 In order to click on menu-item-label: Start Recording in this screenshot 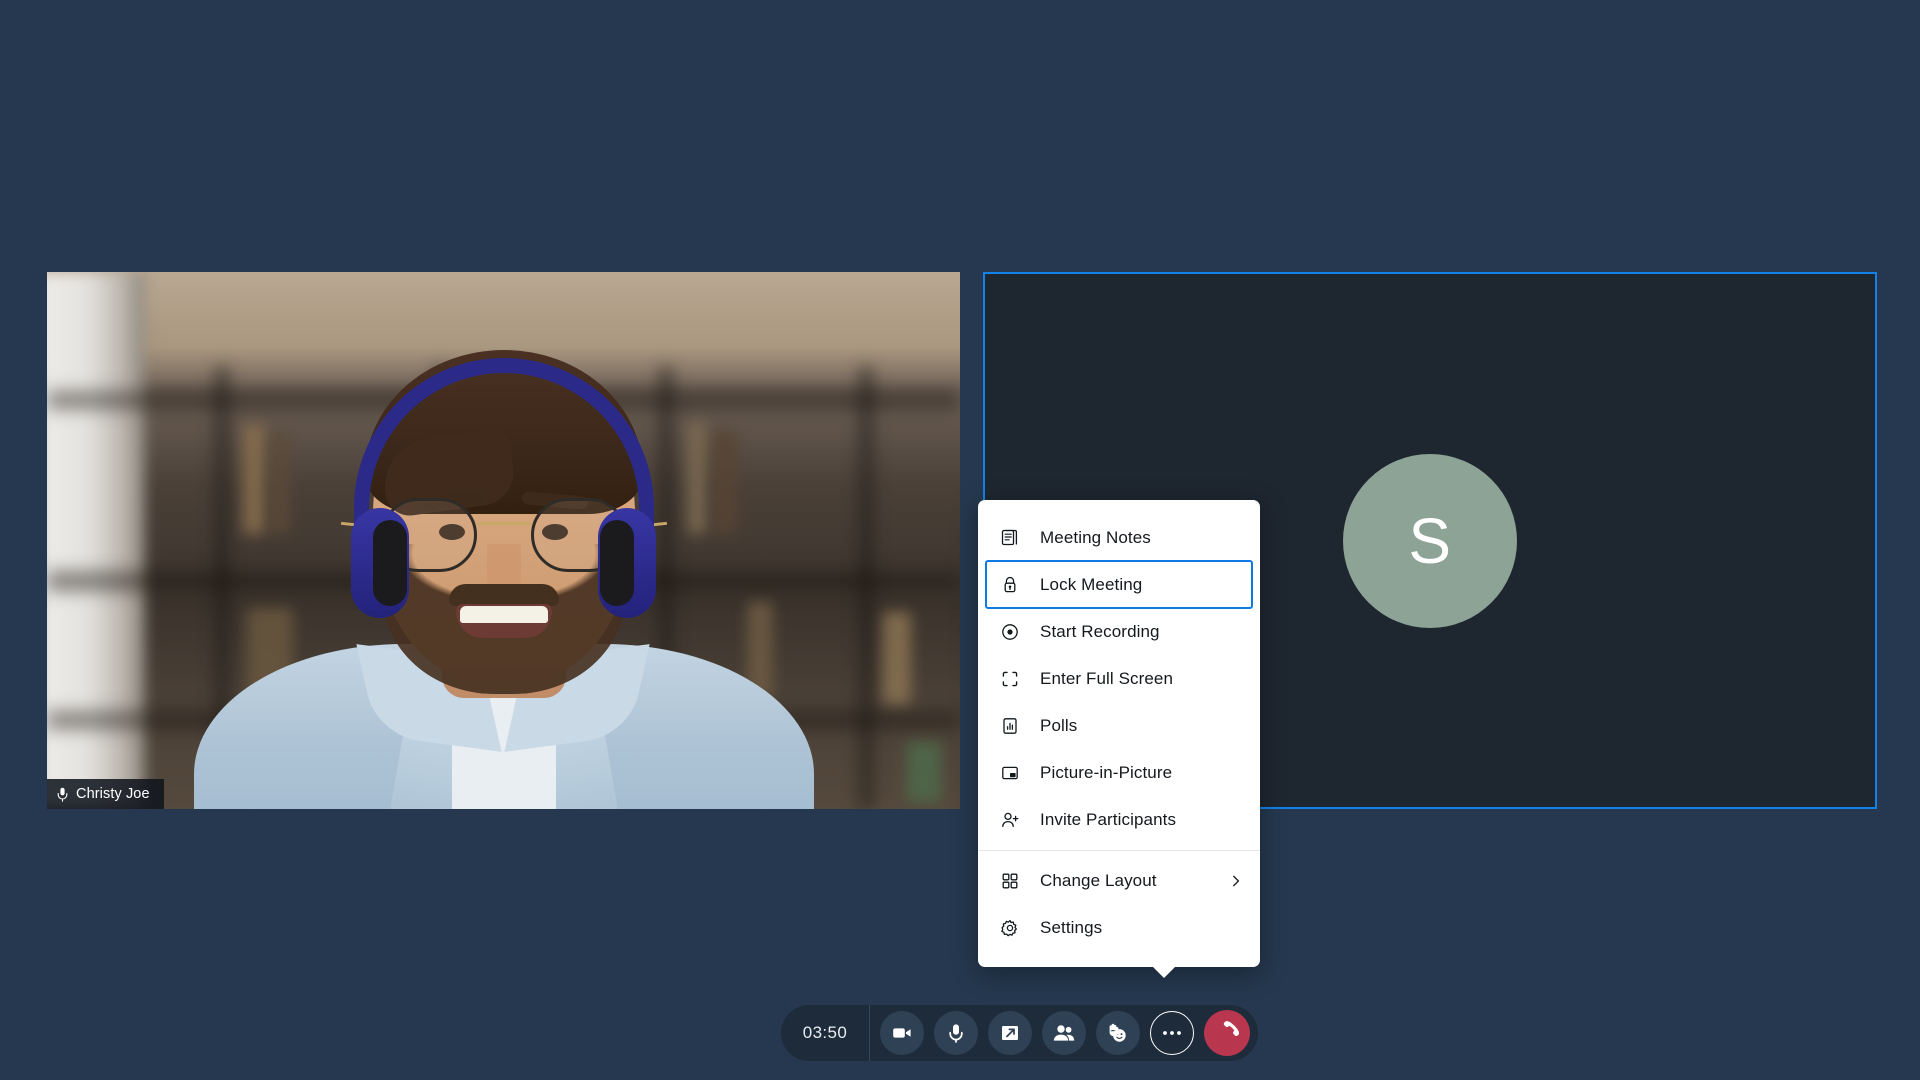, I will do `click(1100, 631)`.